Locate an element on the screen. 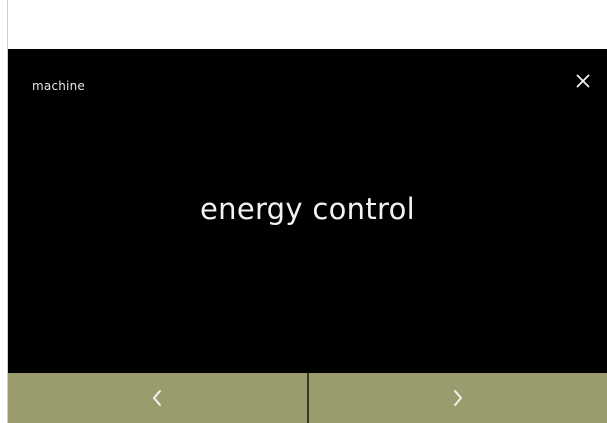  close-button is located at coordinates (583, 81).